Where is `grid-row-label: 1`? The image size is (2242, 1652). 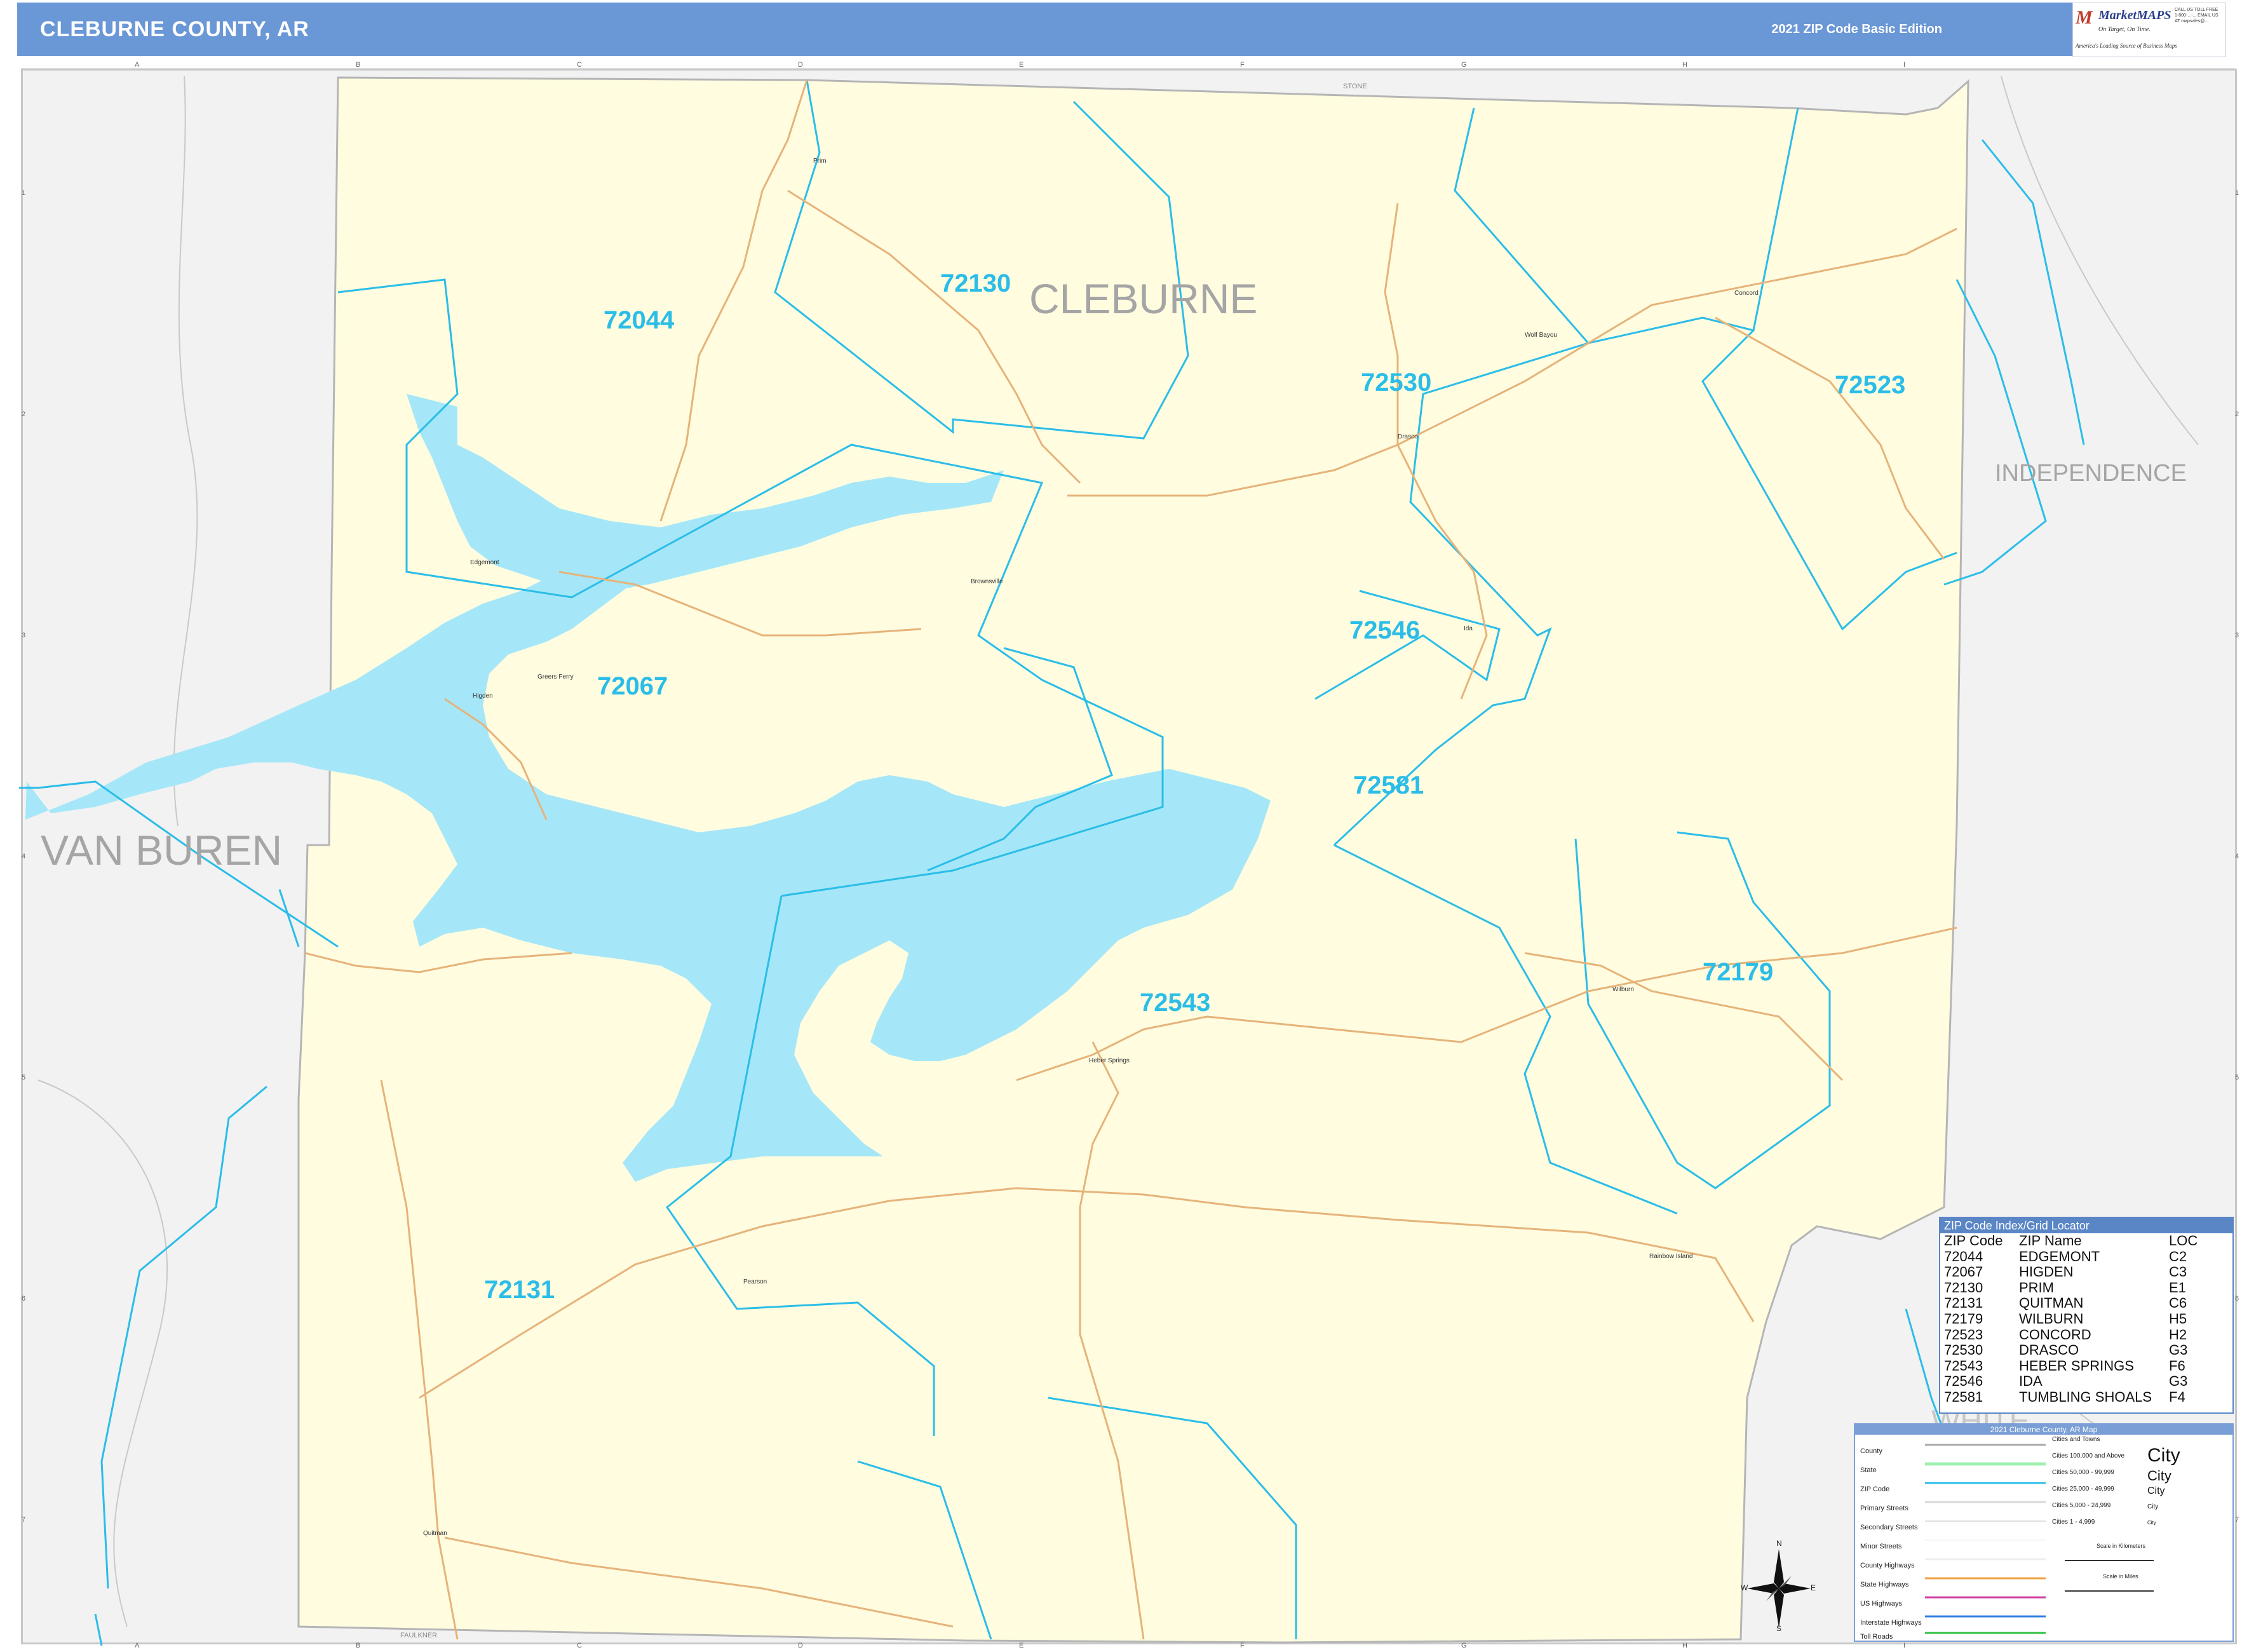
grid-row-label: 1 is located at coordinates (24, 193).